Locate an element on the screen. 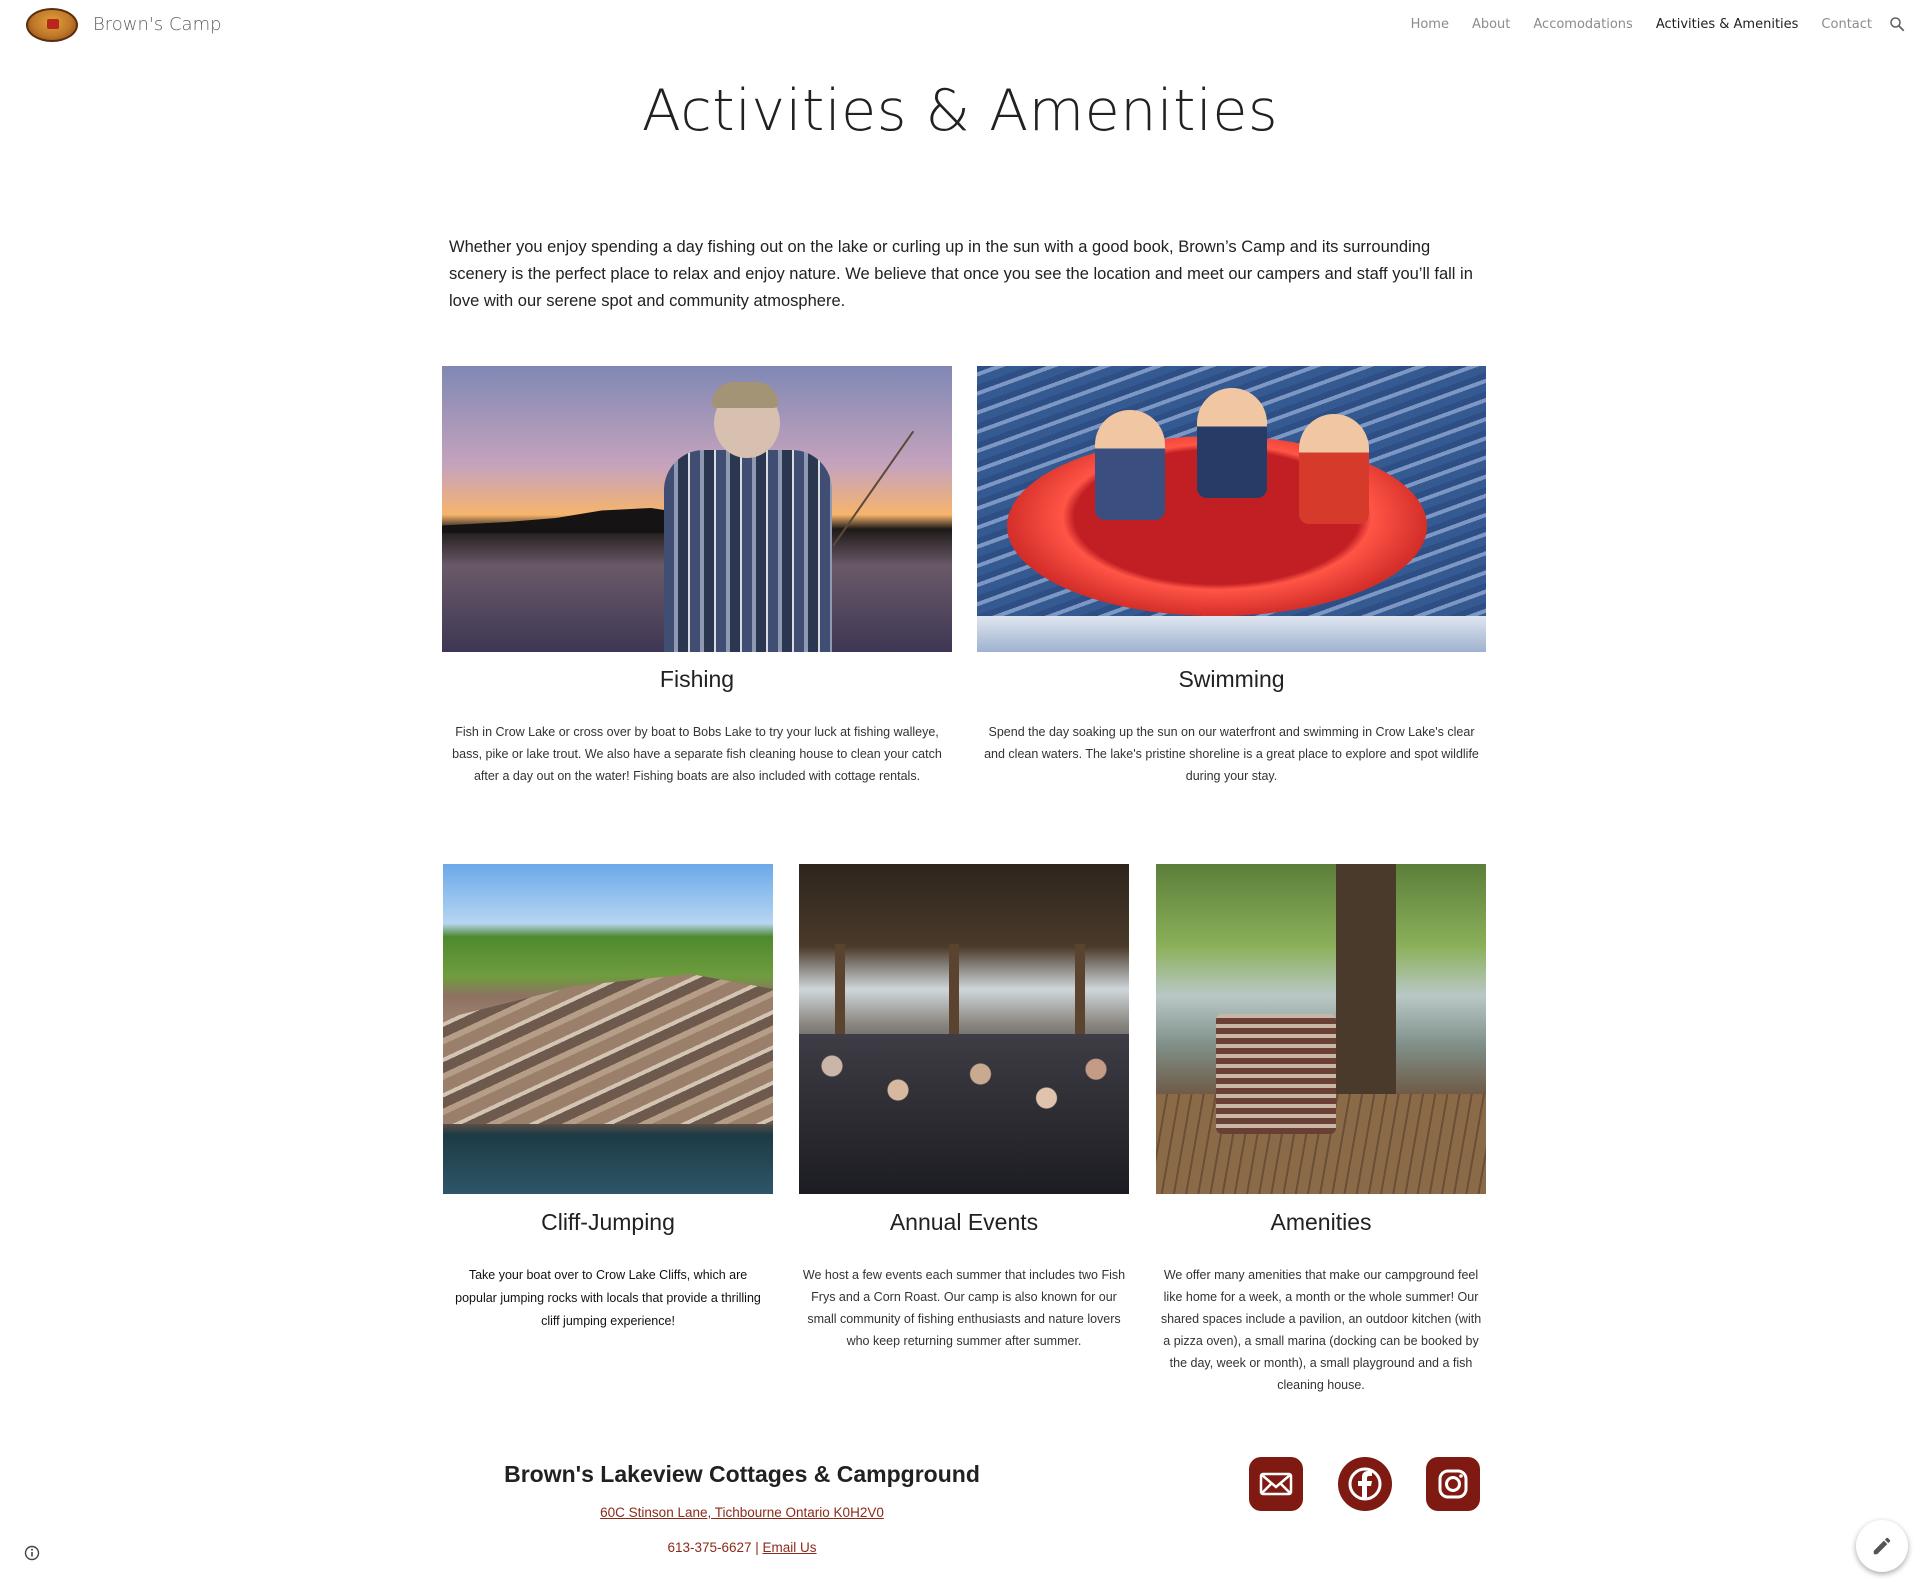 The image size is (1920, 1582). fishing-rod is located at coordinates (873, 488).